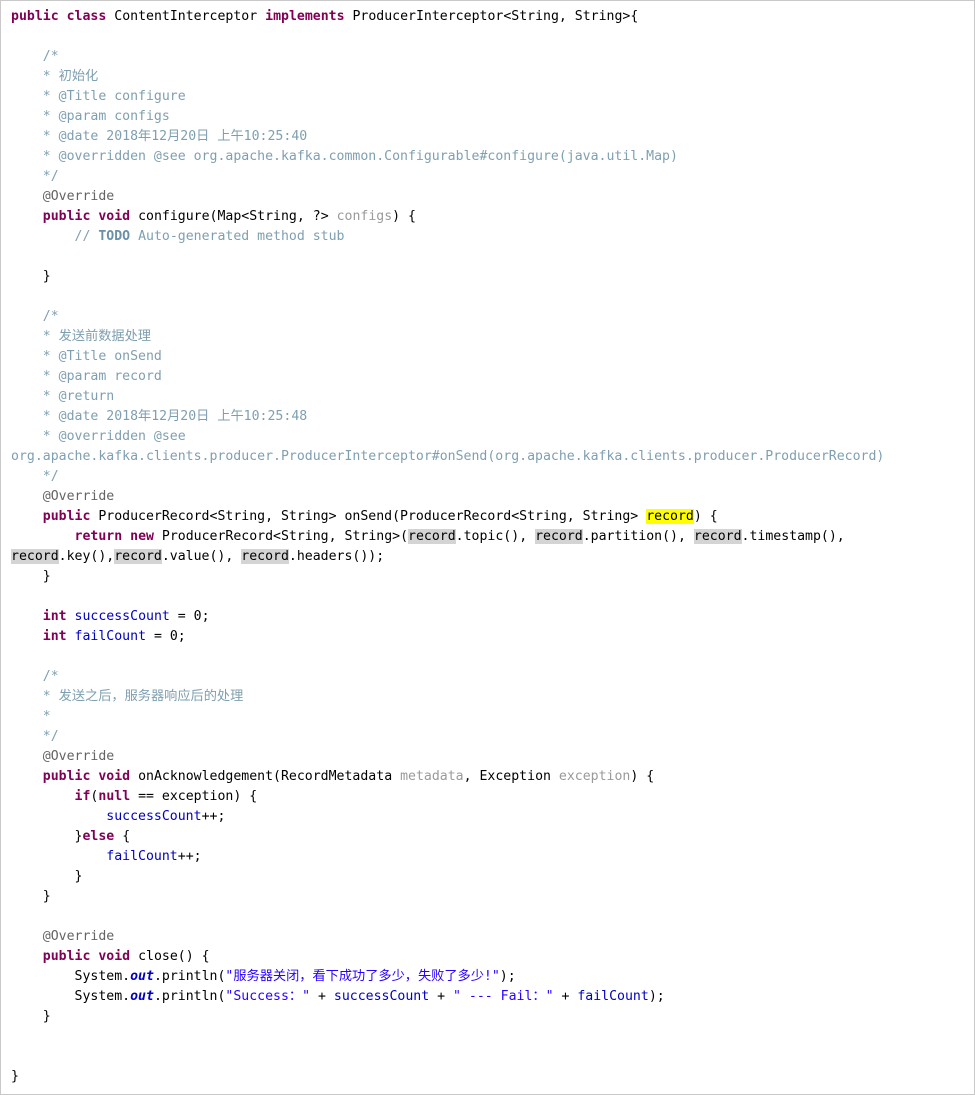 The image size is (975, 1095). I want to click on kw-void-3: void, so click(114, 956).